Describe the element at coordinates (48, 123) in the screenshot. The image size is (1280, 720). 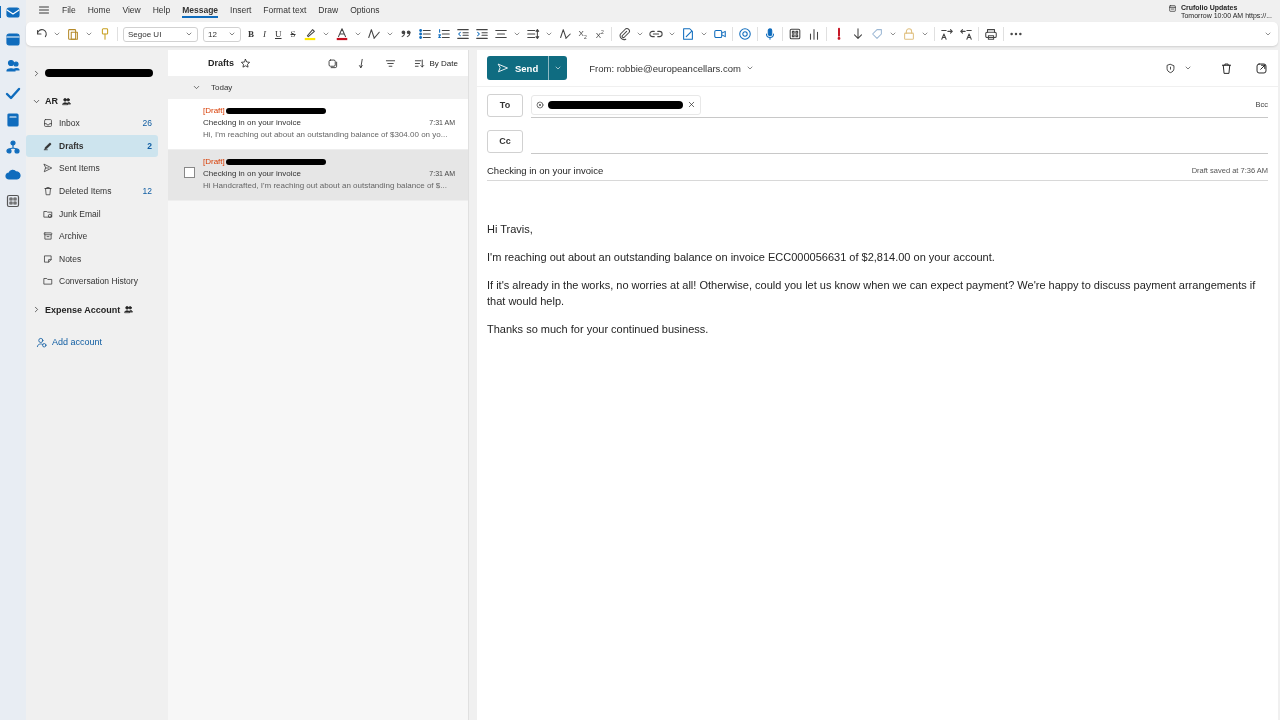
I see `inbox-icon` at that location.